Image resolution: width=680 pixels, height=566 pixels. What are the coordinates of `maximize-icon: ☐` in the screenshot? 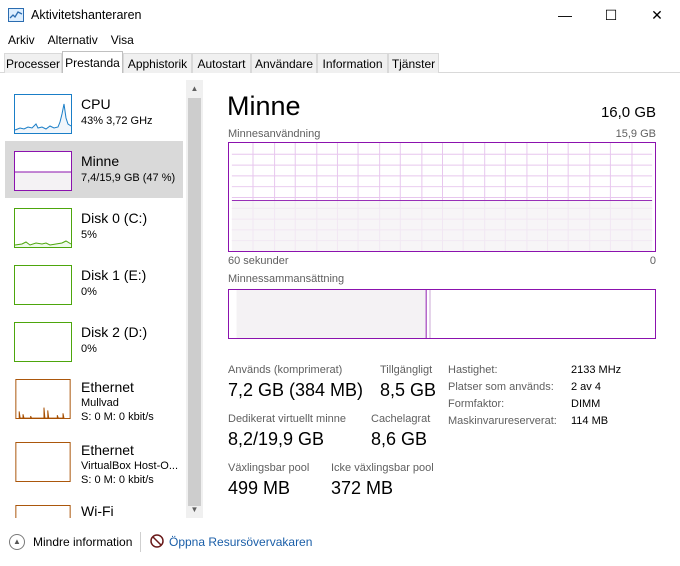 It's located at (611, 14).